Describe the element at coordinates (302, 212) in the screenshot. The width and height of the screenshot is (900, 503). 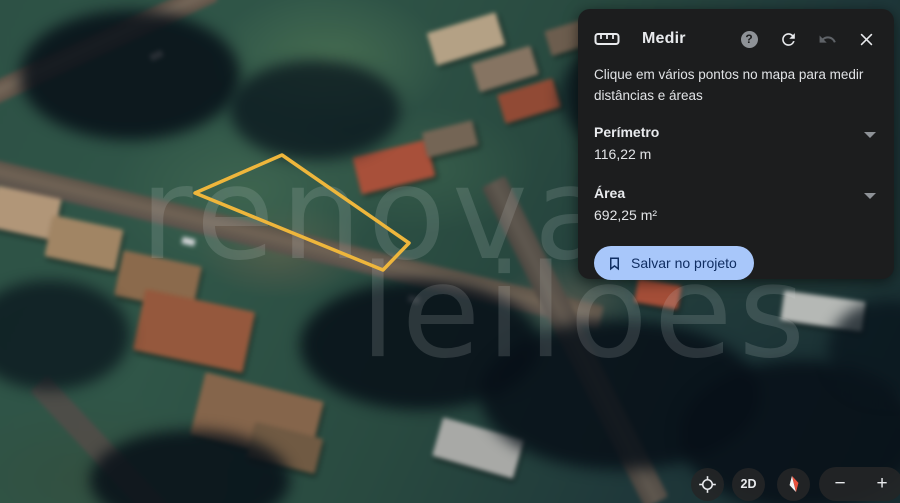
I see `measurement-polygon-shape` at that location.